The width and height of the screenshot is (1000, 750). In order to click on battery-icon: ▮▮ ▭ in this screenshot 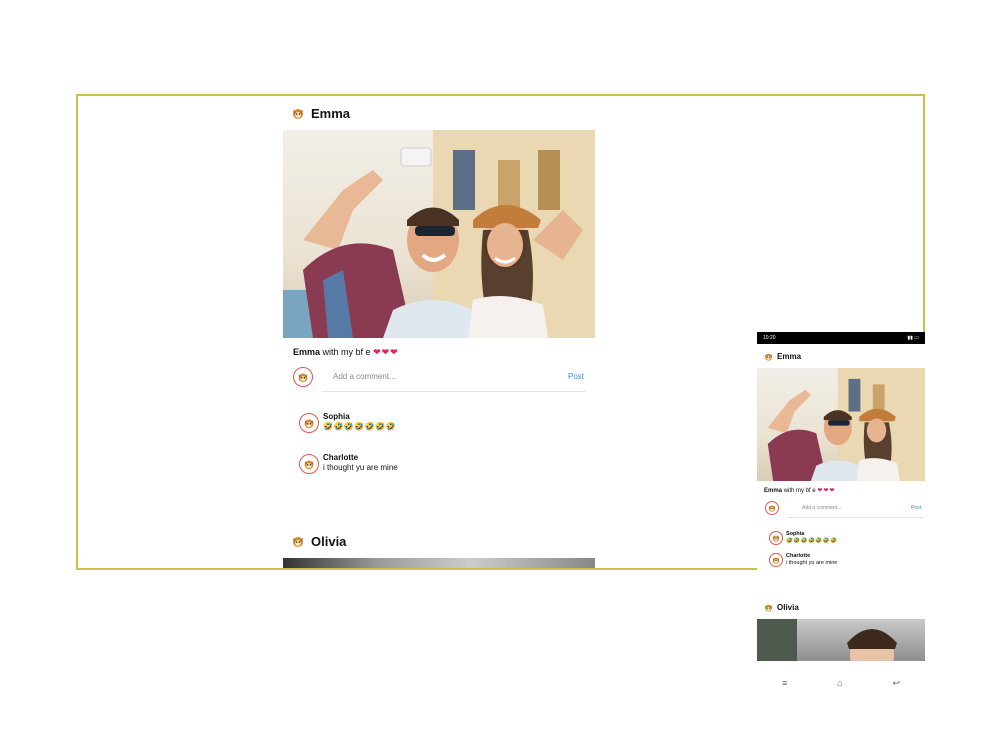, I will do `click(913, 338)`.